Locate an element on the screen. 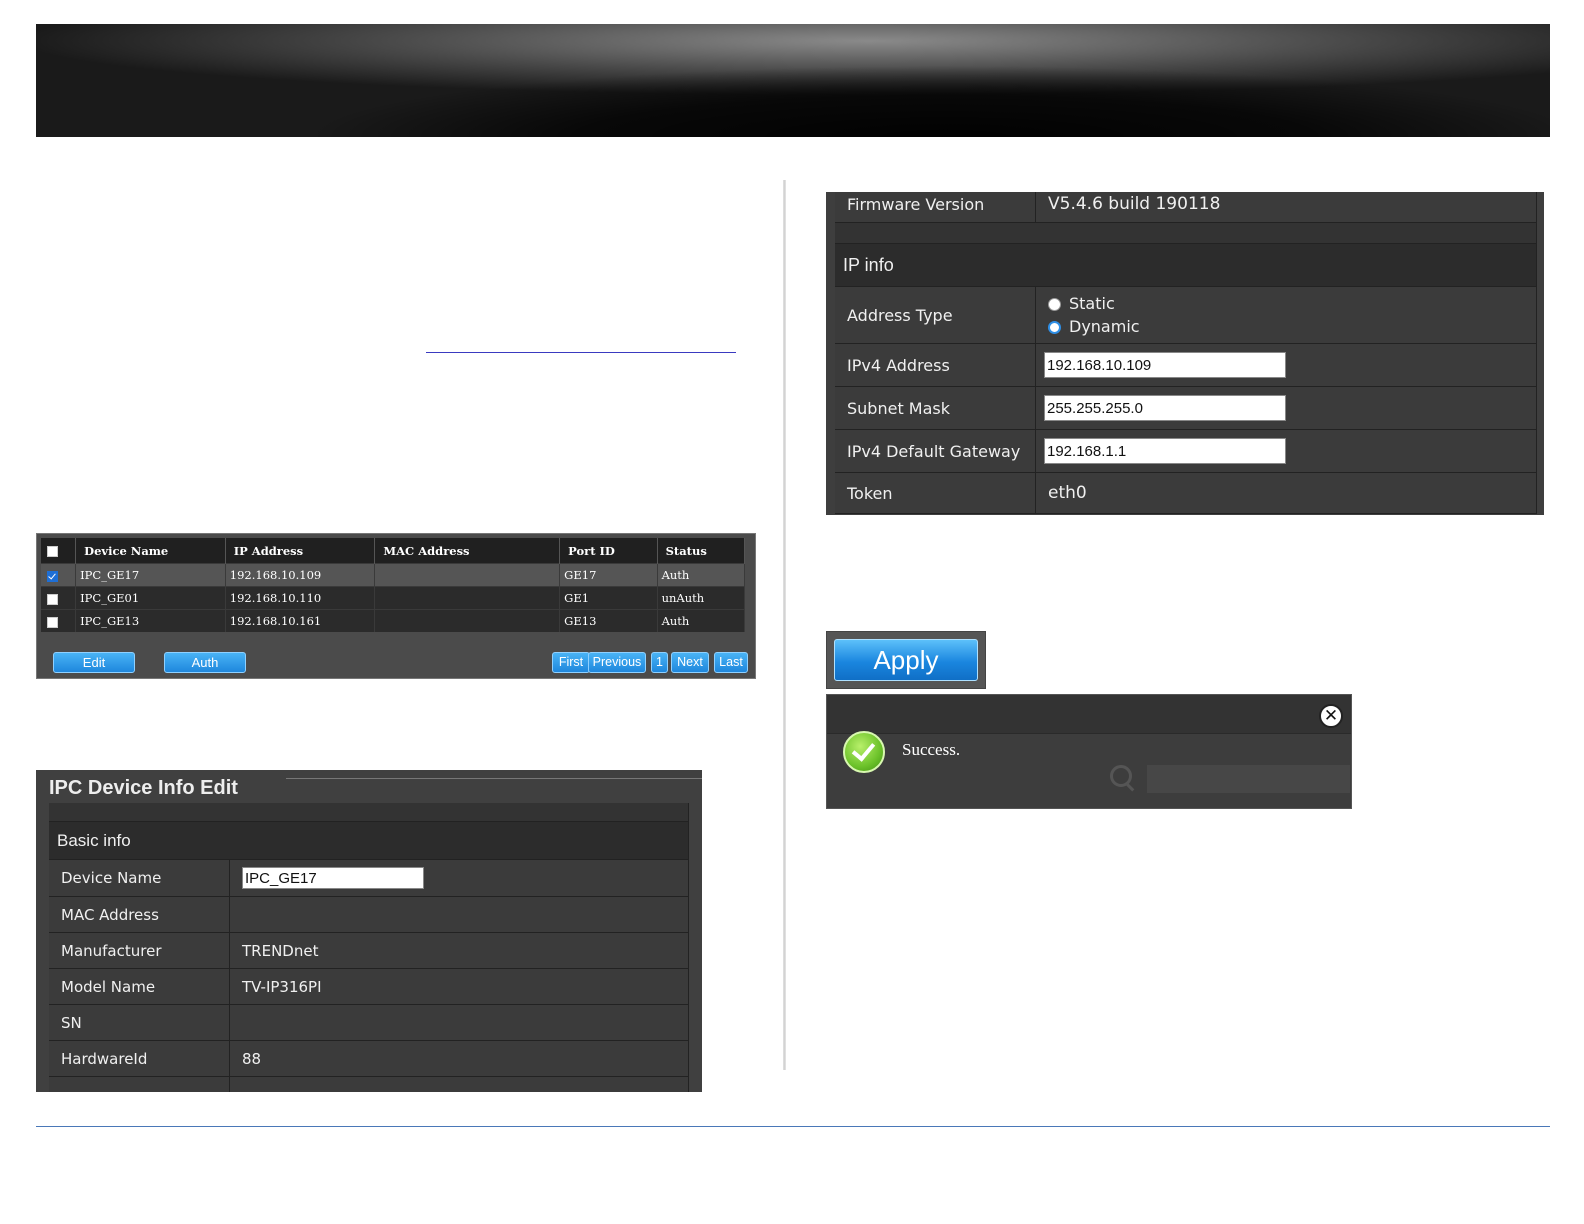  col-ip-address: IP Address is located at coordinates (300, 551).